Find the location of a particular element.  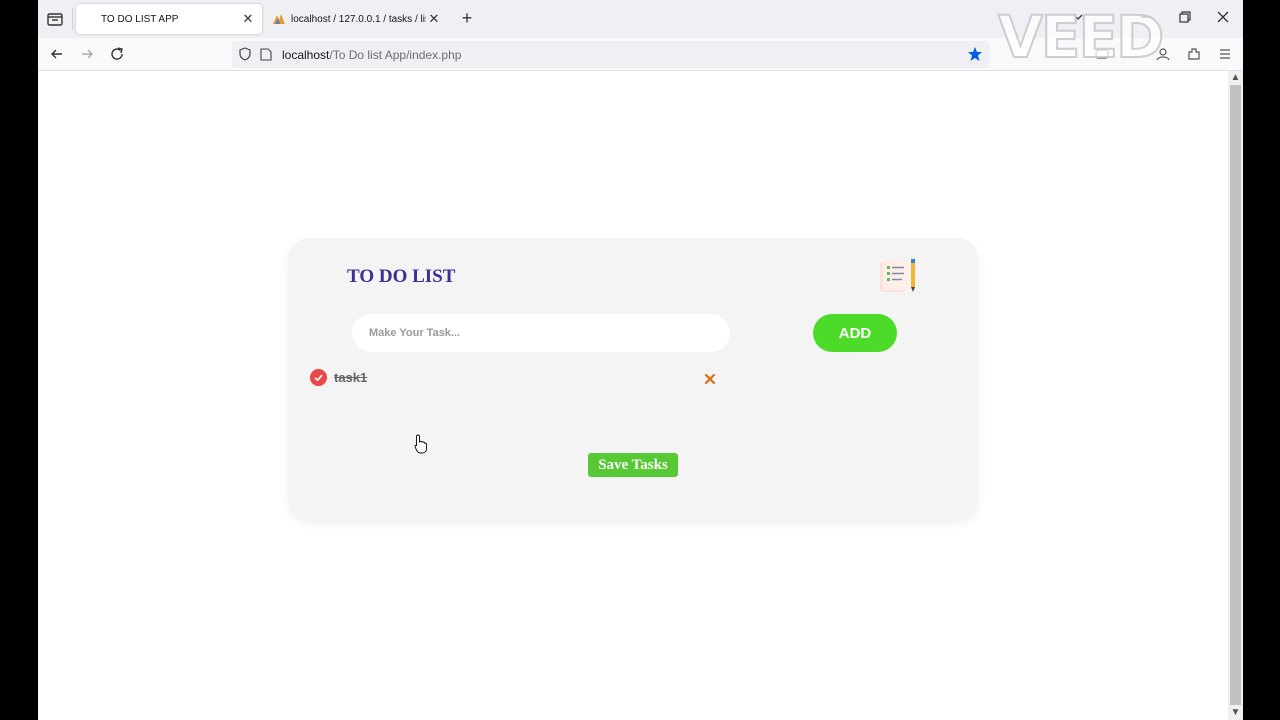

task-input is located at coordinates (541, 333).